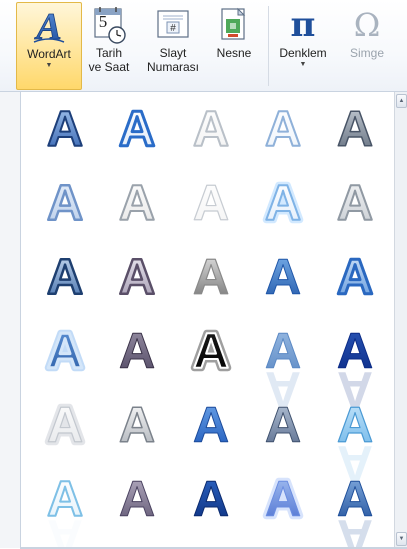 This screenshot has width=407, height=549. I want to click on wordart-style-blue-reflection: AA, so click(283, 369).